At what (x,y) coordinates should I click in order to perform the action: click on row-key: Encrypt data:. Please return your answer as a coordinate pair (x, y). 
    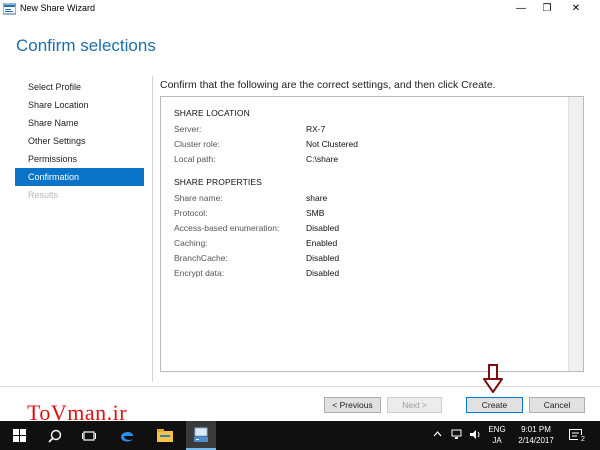
    Looking at the image, I should click on (199, 273).